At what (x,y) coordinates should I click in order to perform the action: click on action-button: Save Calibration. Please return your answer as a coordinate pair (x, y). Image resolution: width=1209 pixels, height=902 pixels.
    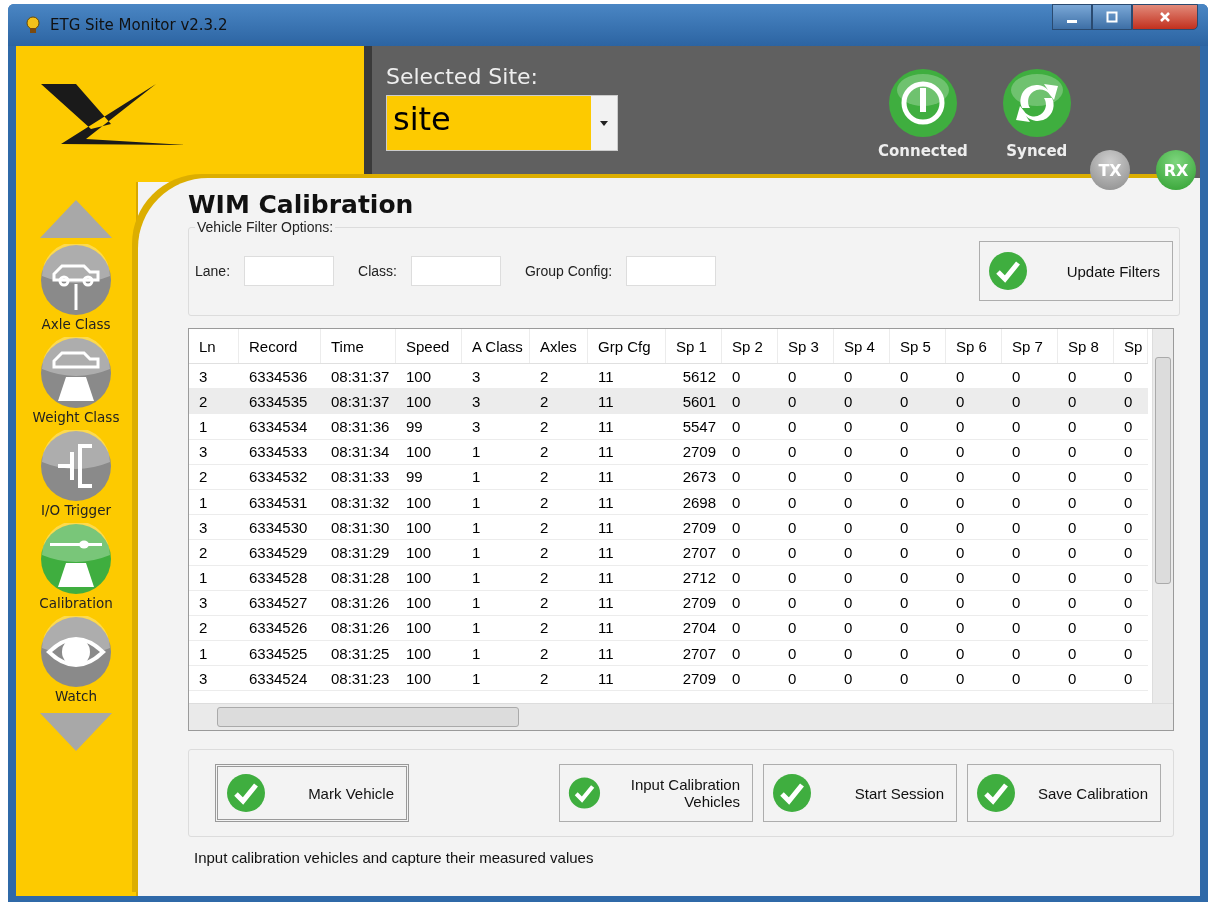
    Looking at the image, I should click on (1064, 793).